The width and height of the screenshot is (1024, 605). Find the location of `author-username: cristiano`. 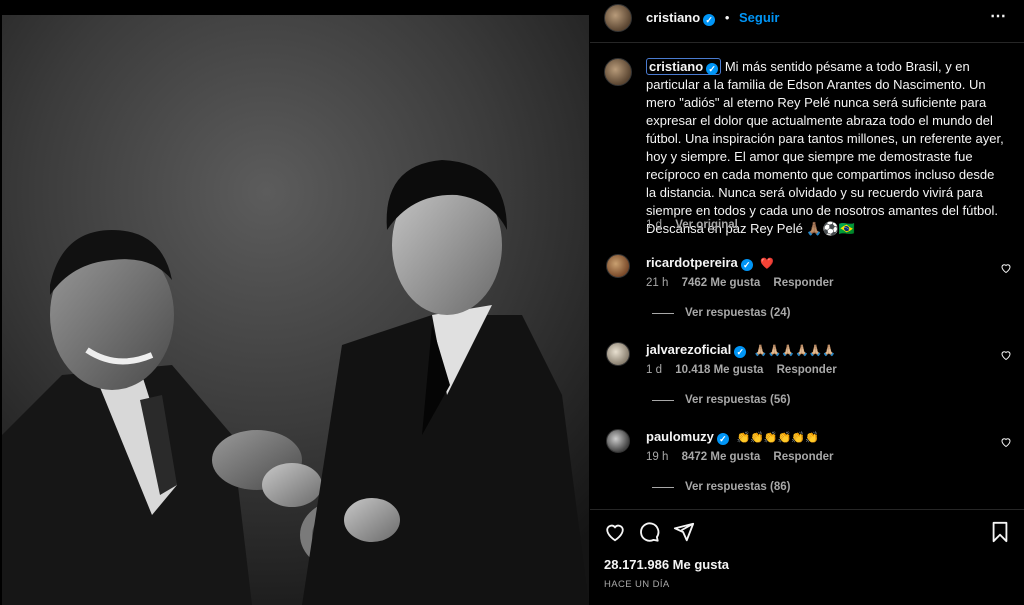

author-username: cristiano is located at coordinates (673, 17).